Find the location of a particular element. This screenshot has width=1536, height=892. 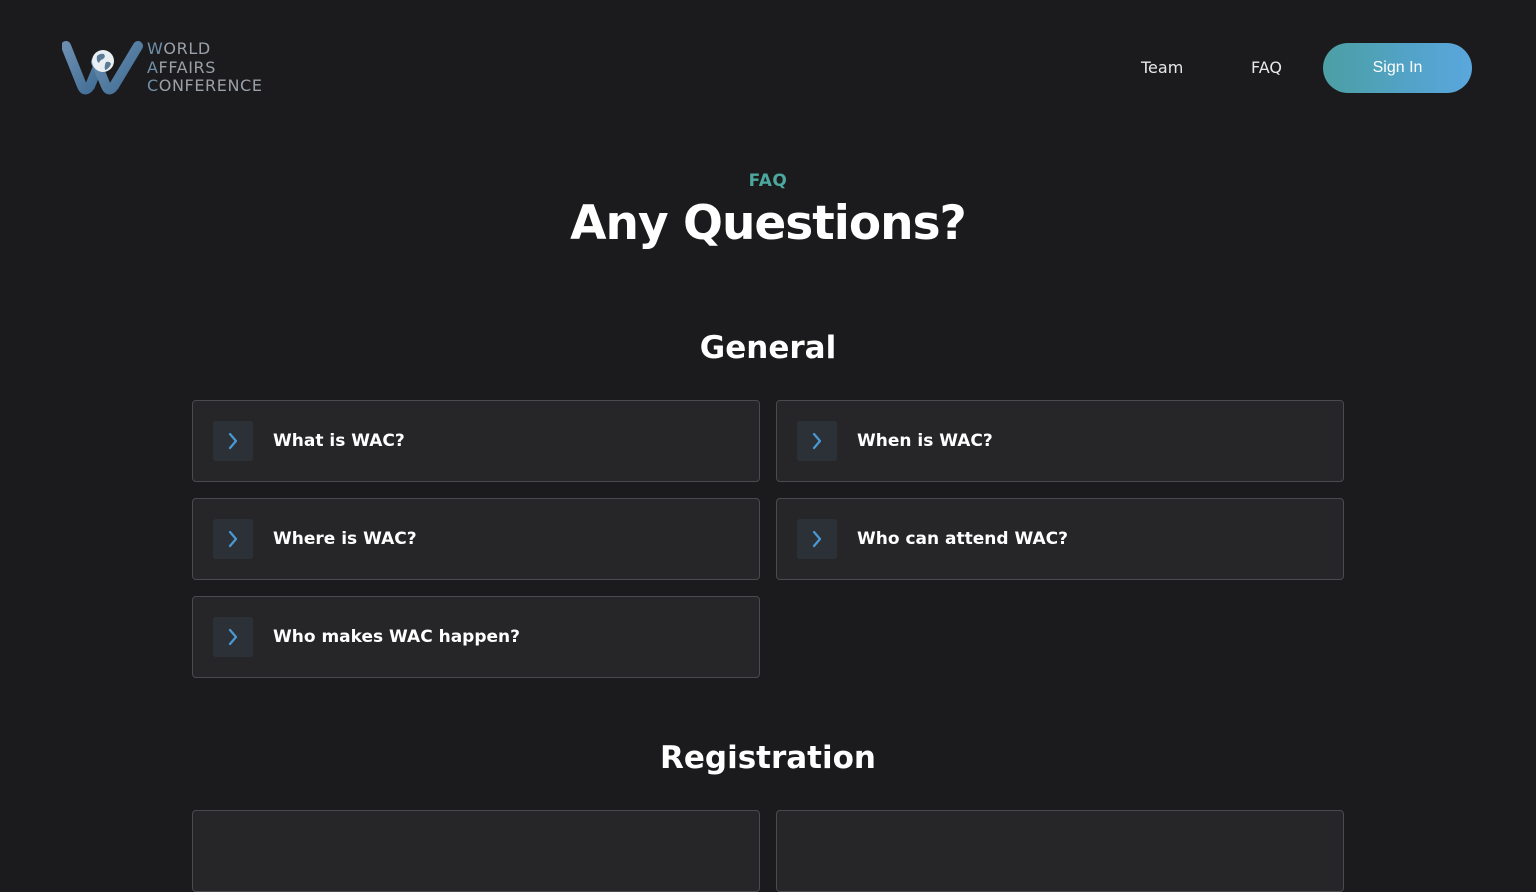

faq-item-where-is-wac: Where is WAC? is located at coordinates (476, 539).